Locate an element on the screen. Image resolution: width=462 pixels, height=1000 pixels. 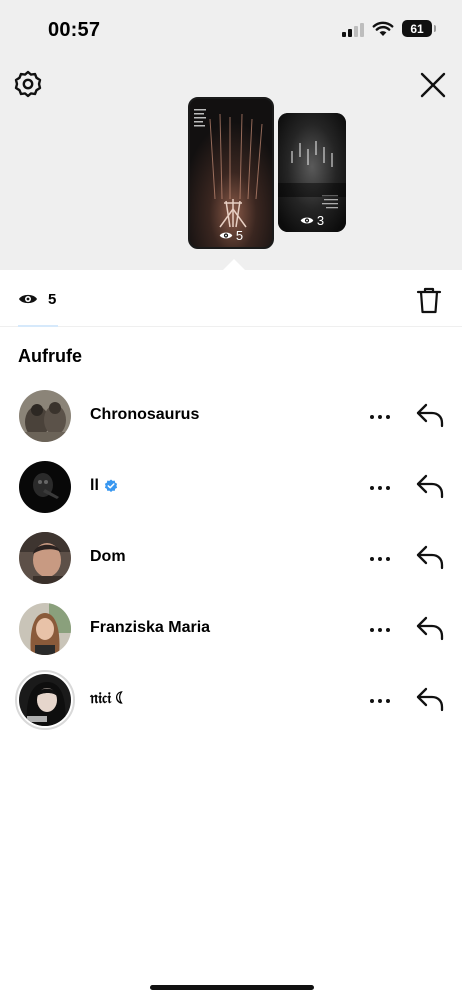
status-time: 00:57 is located at coordinates (74, 30).